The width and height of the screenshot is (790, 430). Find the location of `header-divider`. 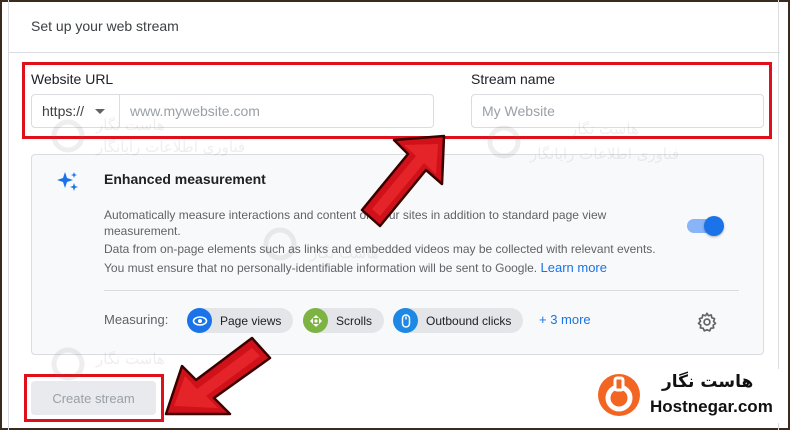

header-divider is located at coordinates (394, 52).